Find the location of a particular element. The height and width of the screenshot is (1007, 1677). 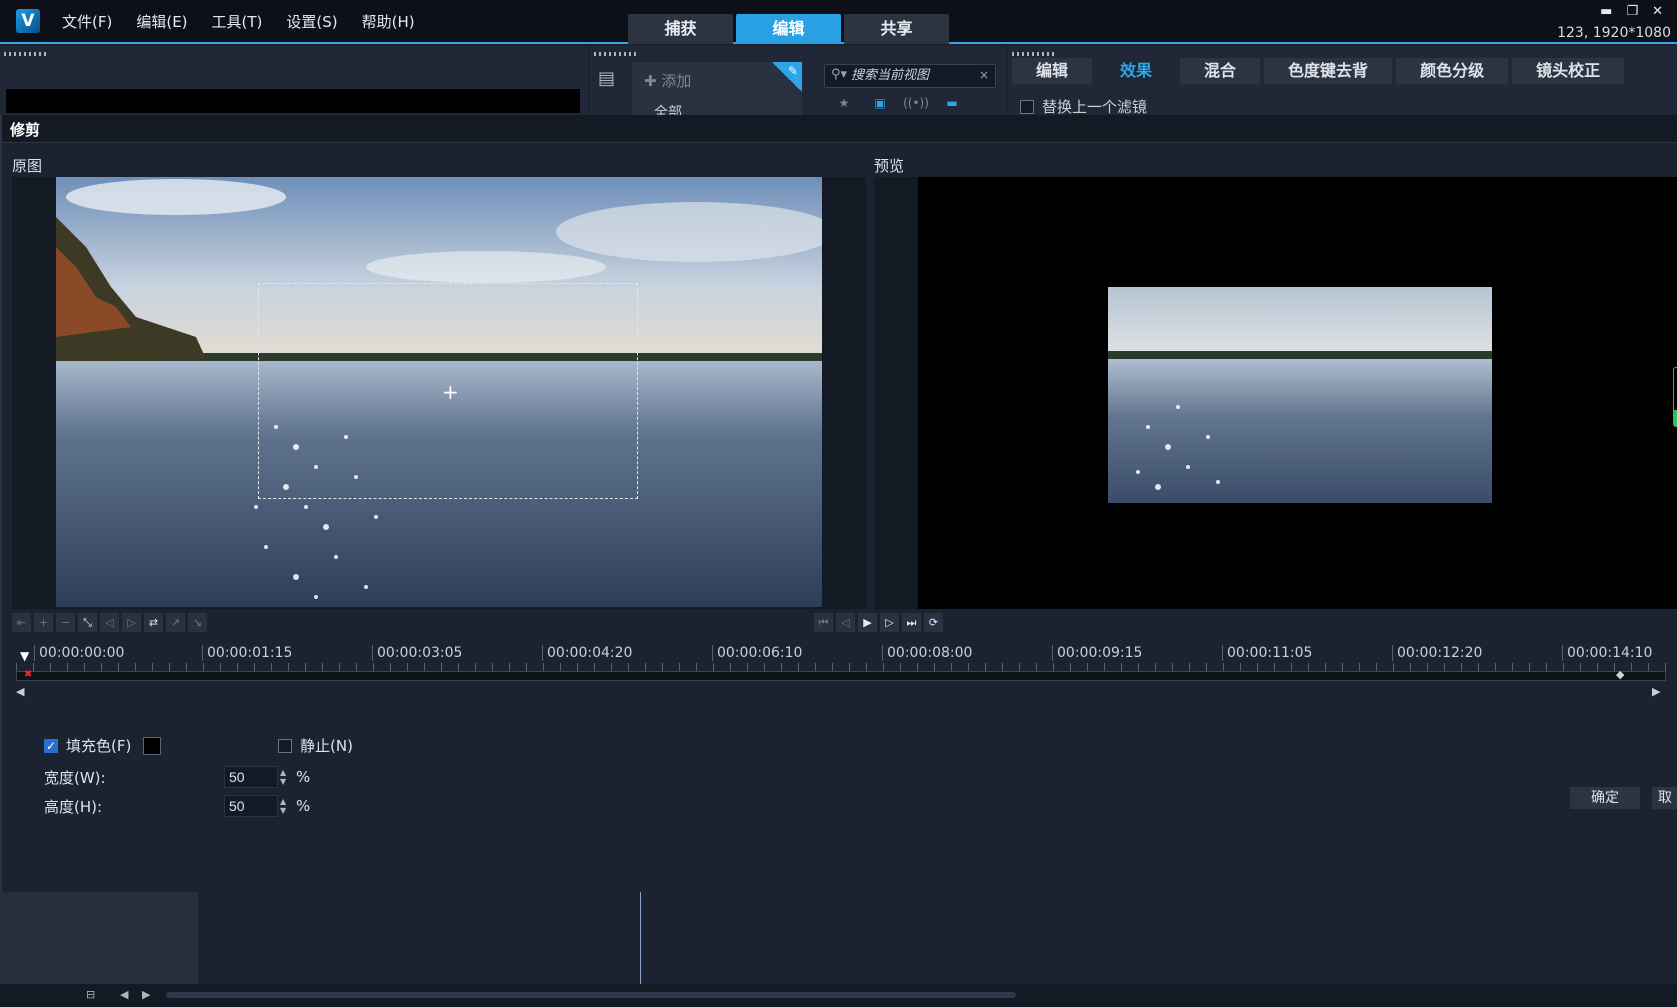

star-icon: ★ is located at coordinates (844, 104).